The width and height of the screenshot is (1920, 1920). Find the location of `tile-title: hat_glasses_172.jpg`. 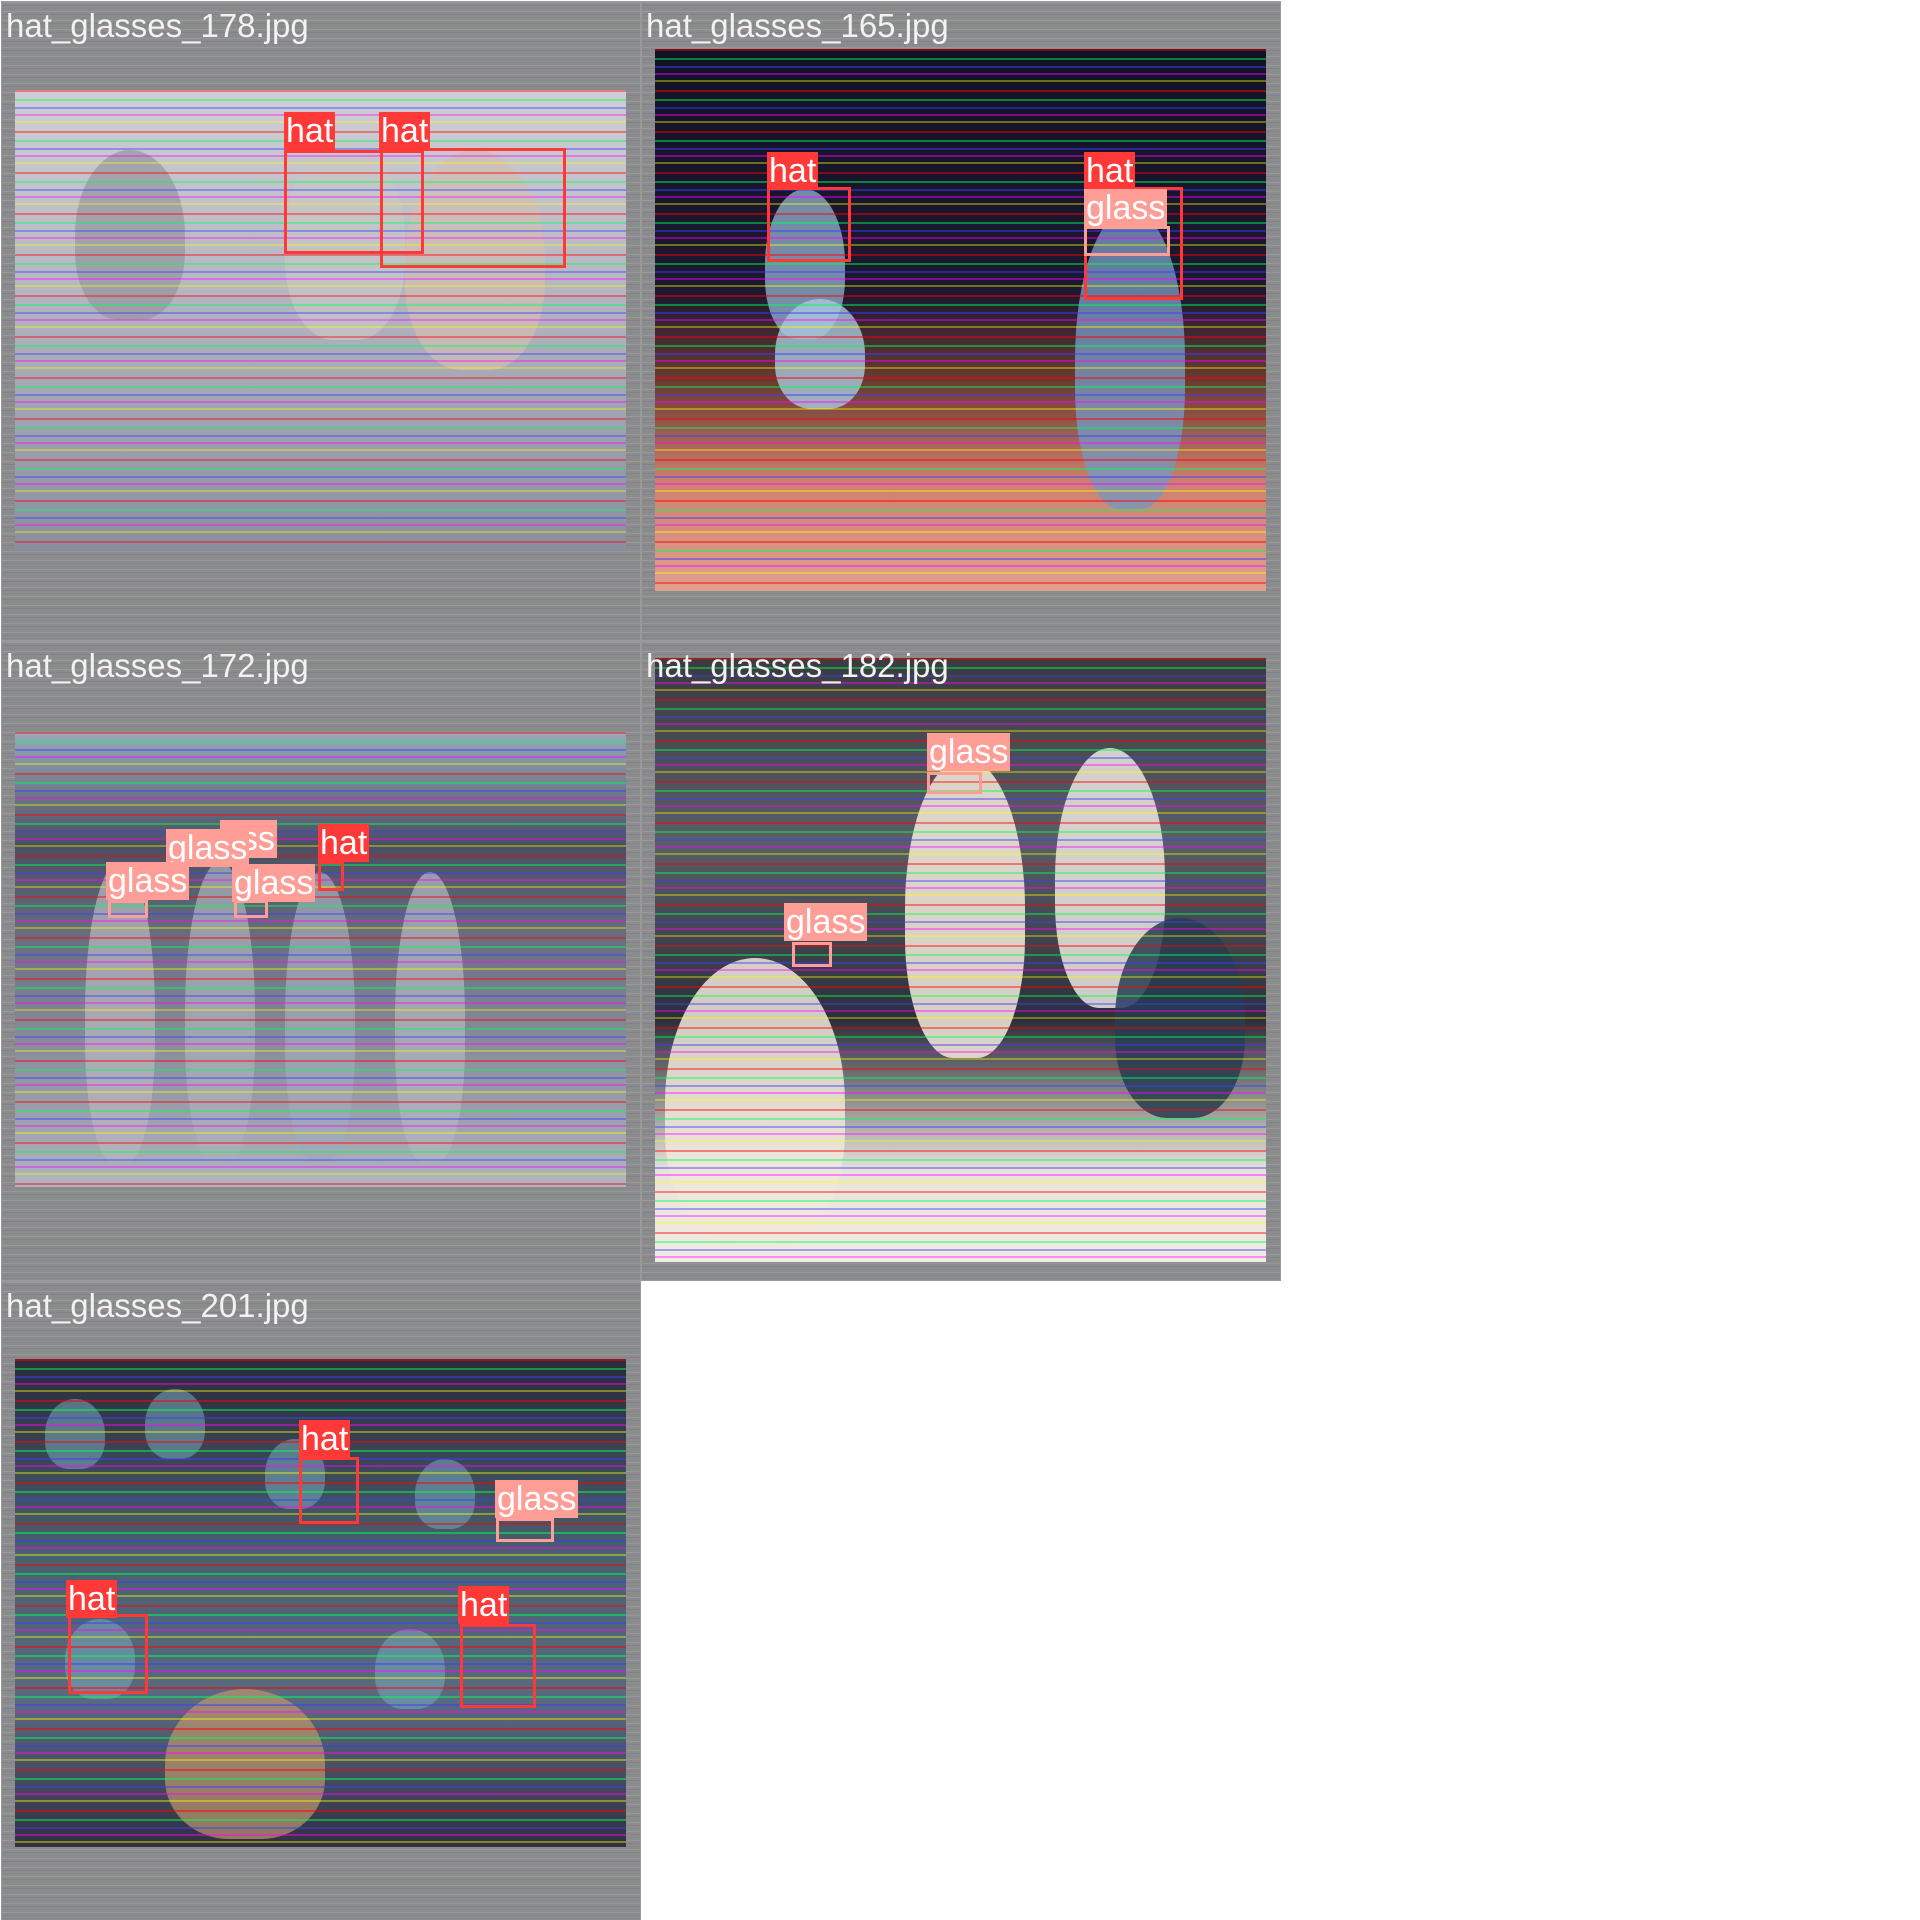

tile-title: hat_glasses_172.jpg is located at coordinates (157, 665).